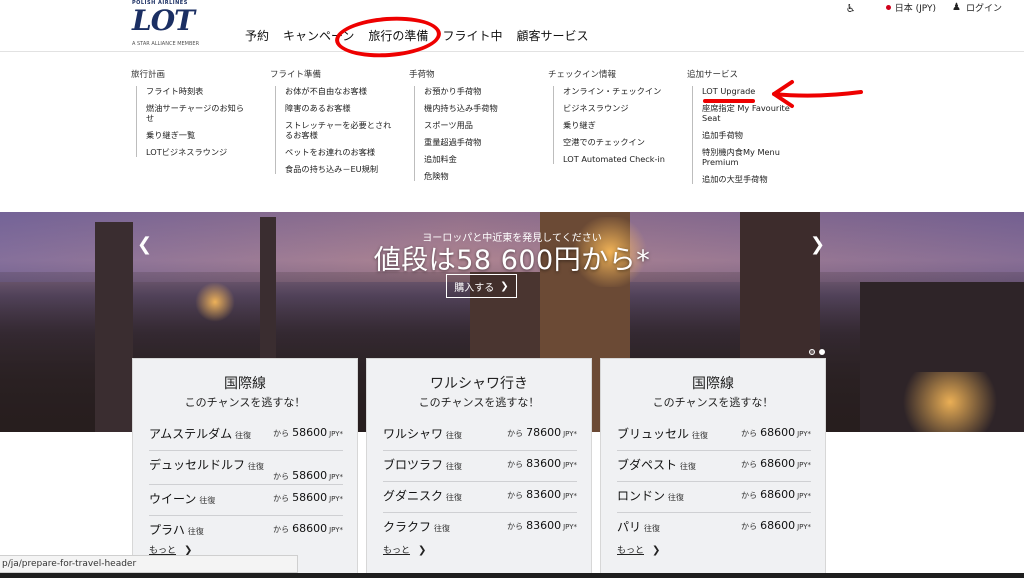 This screenshot has height=578, width=1024. What do you see at coordinates (422, 75) in the screenshot?
I see `menu-column-title: 手荷物` at bounding box center [422, 75].